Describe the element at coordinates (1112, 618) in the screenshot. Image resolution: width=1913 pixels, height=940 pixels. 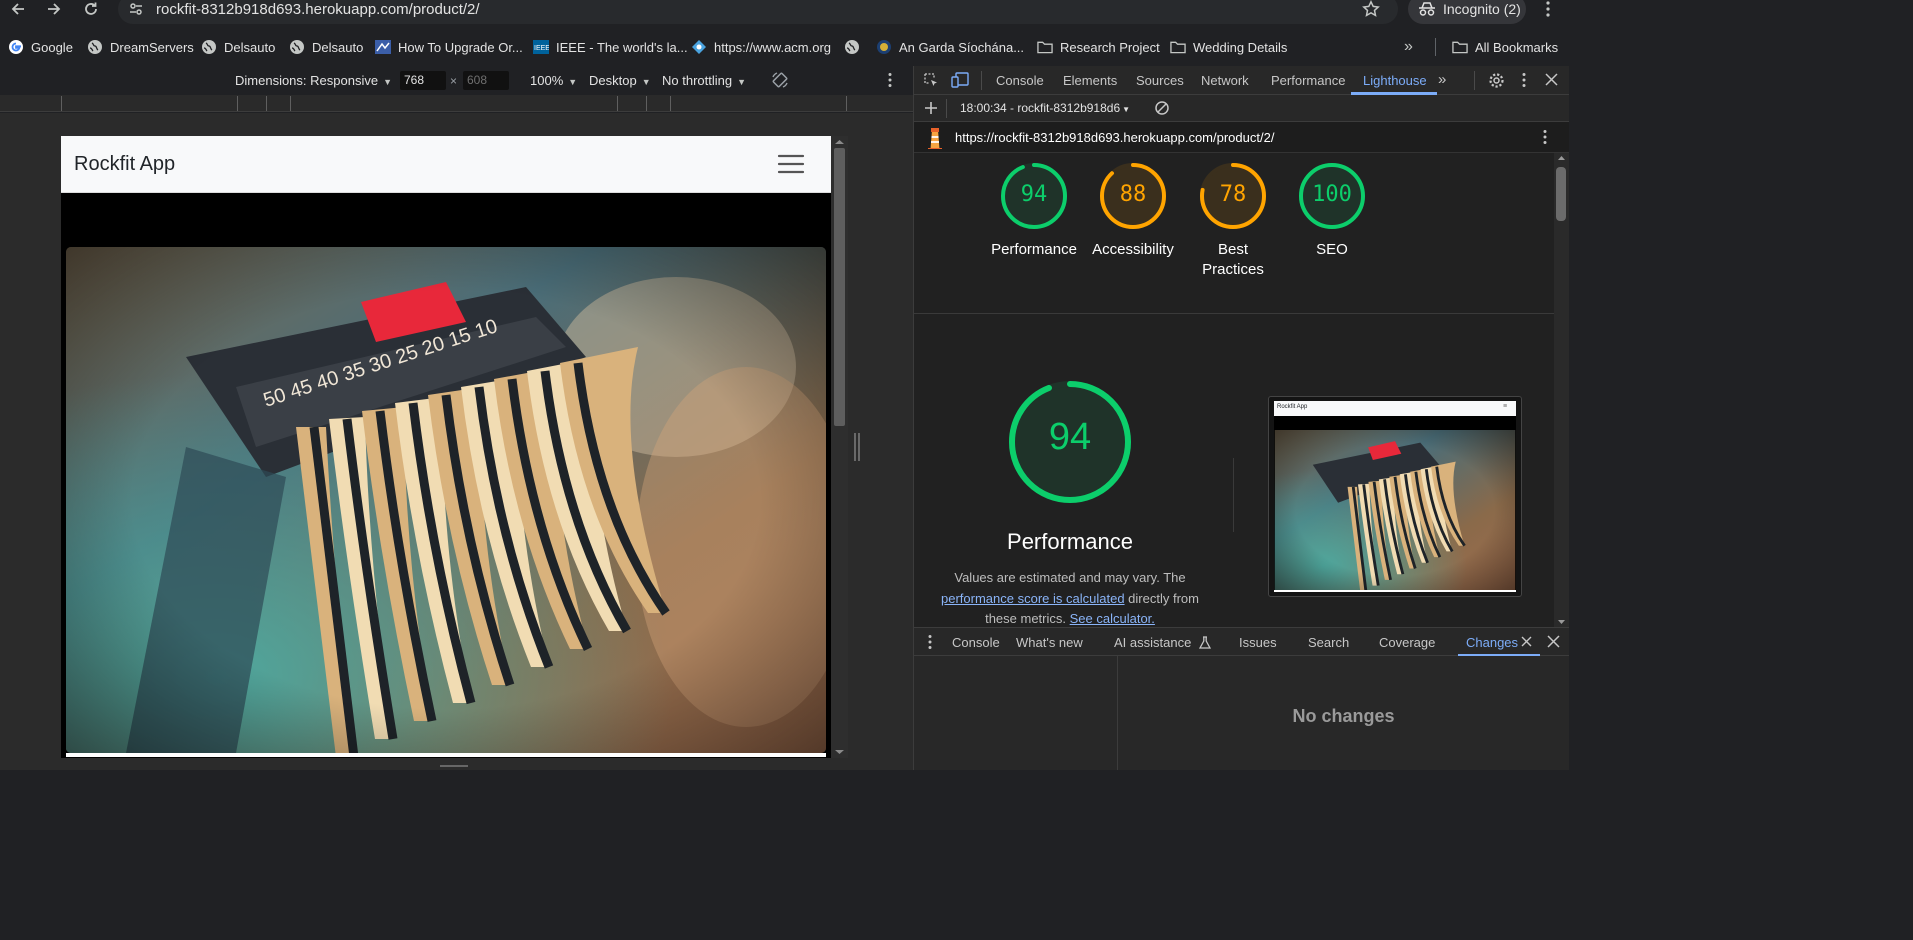
I see `see-calculator-link: See calculator.` at that location.